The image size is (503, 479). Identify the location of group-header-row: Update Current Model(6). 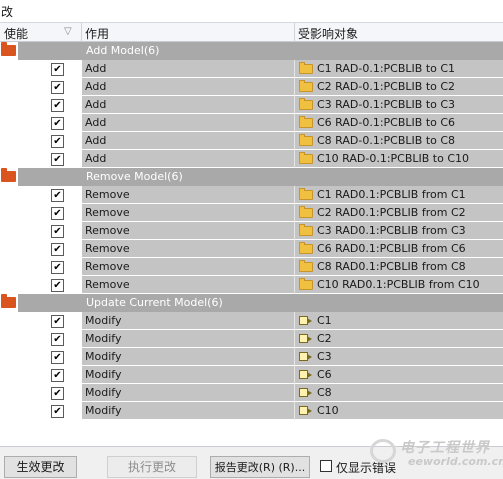
(251, 303).